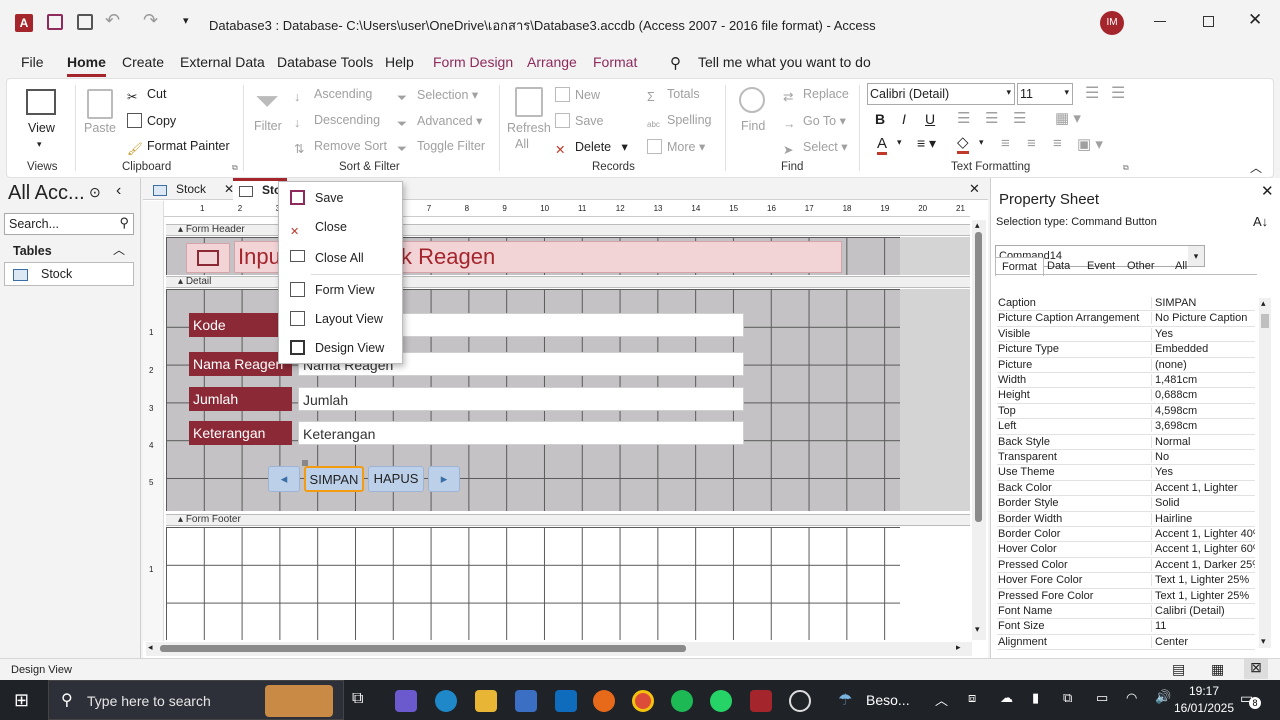 This screenshot has width=1280, height=720. Describe the element at coordinates (406, 701) in the screenshot. I see `copilot-icon` at that location.